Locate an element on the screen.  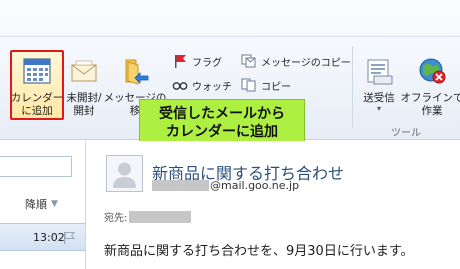
copy-label: コピー is located at coordinates (276, 87).